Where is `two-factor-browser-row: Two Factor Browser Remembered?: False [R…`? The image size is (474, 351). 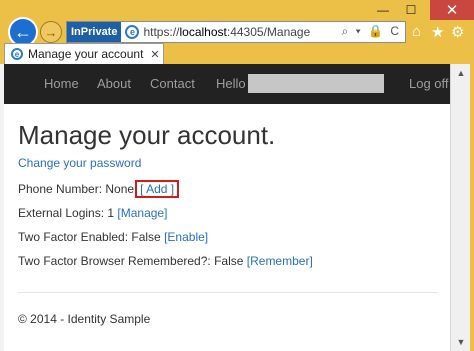
two-factor-browser-row: Two Factor Browser Remembered?: False [R… is located at coordinates (165, 261).